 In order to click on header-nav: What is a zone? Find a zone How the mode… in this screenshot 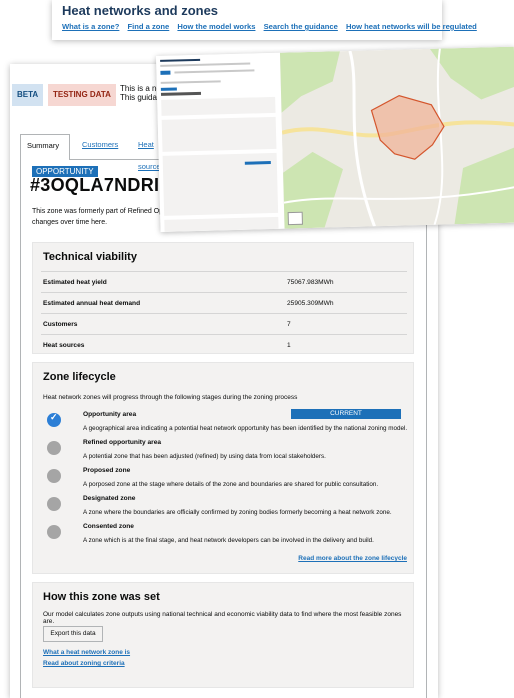, I will do `click(272, 26)`.